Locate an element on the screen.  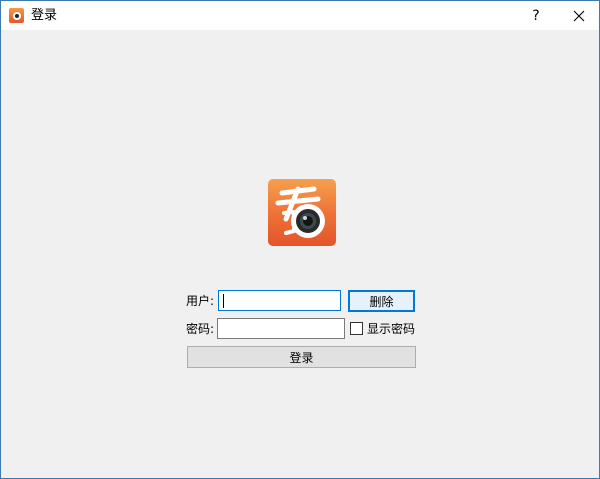
show-password-label: 显示密码 is located at coordinates (391, 329).